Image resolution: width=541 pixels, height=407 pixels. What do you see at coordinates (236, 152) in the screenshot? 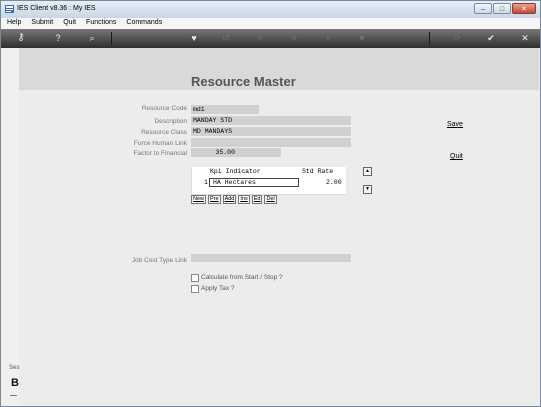
I see `factor-to-financial-field: 35.00` at bounding box center [236, 152].